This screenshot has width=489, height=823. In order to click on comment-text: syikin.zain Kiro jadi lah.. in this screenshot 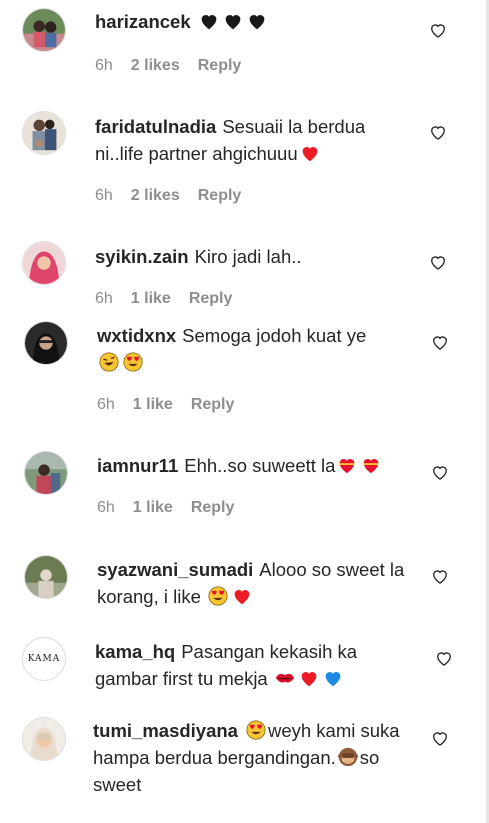, I will do `click(255, 256)`.